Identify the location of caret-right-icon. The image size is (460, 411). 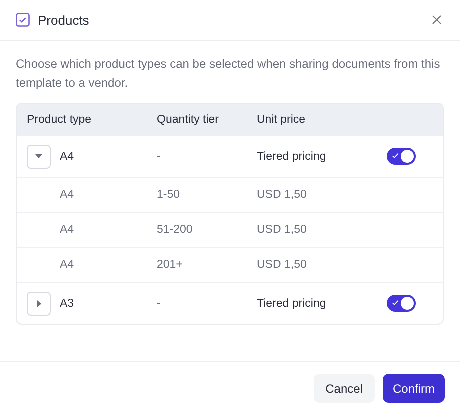
(39, 304).